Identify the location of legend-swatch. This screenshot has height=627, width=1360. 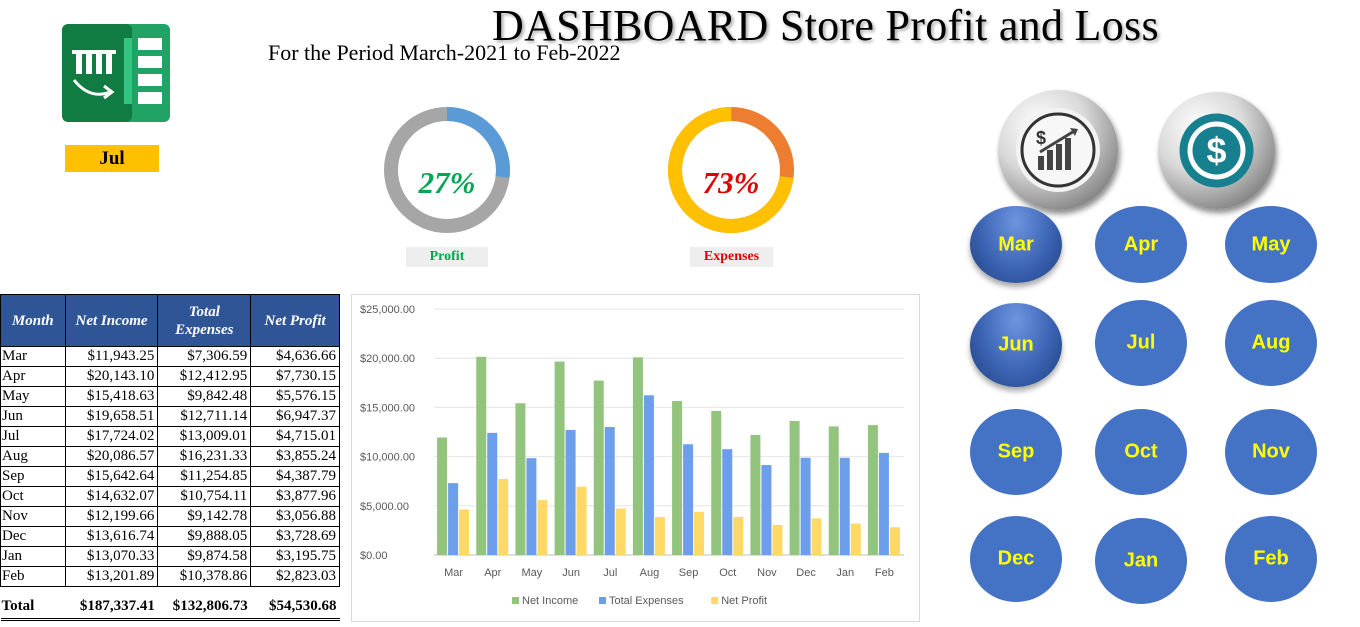
(515, 600).